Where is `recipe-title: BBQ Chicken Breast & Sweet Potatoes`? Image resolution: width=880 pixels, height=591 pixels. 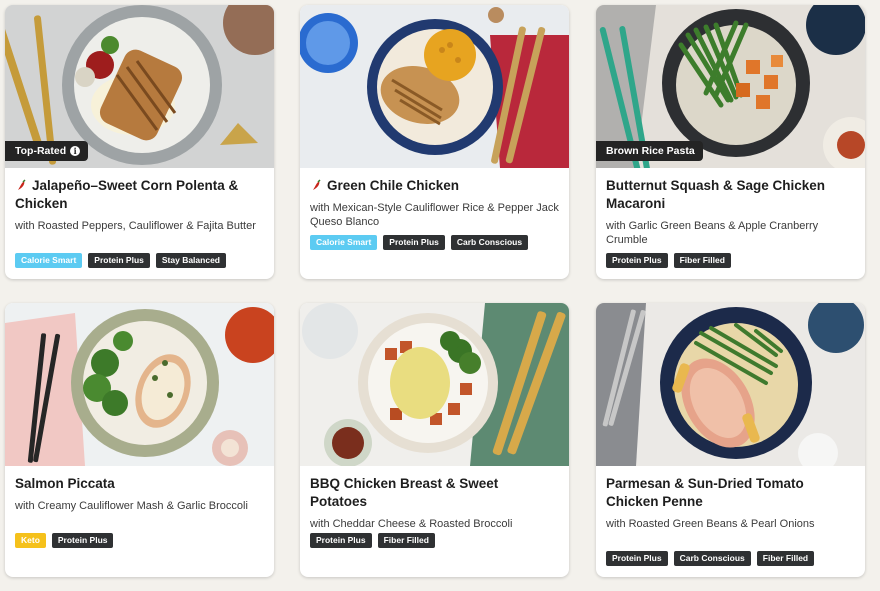 recipe-title: BBQ Chicken Breast & Sweet Potatoes is located at coordinates (434, 493).